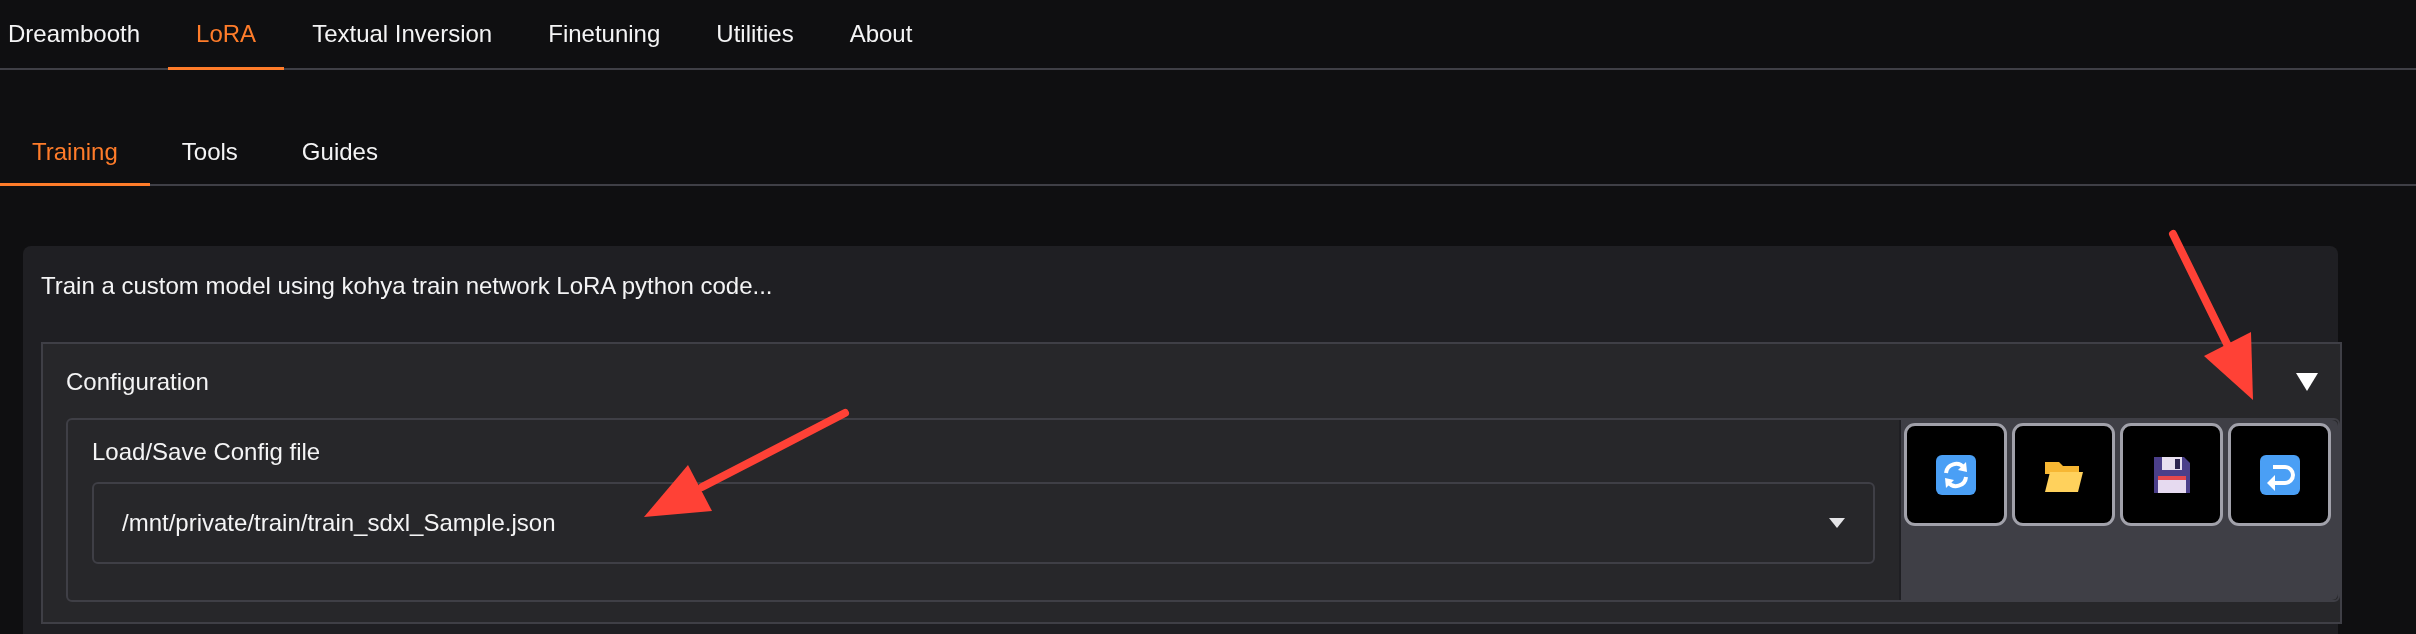 The height and width of the screenshot is (634, 2416). I want to click on tab: LoRA, so click(226, 35).